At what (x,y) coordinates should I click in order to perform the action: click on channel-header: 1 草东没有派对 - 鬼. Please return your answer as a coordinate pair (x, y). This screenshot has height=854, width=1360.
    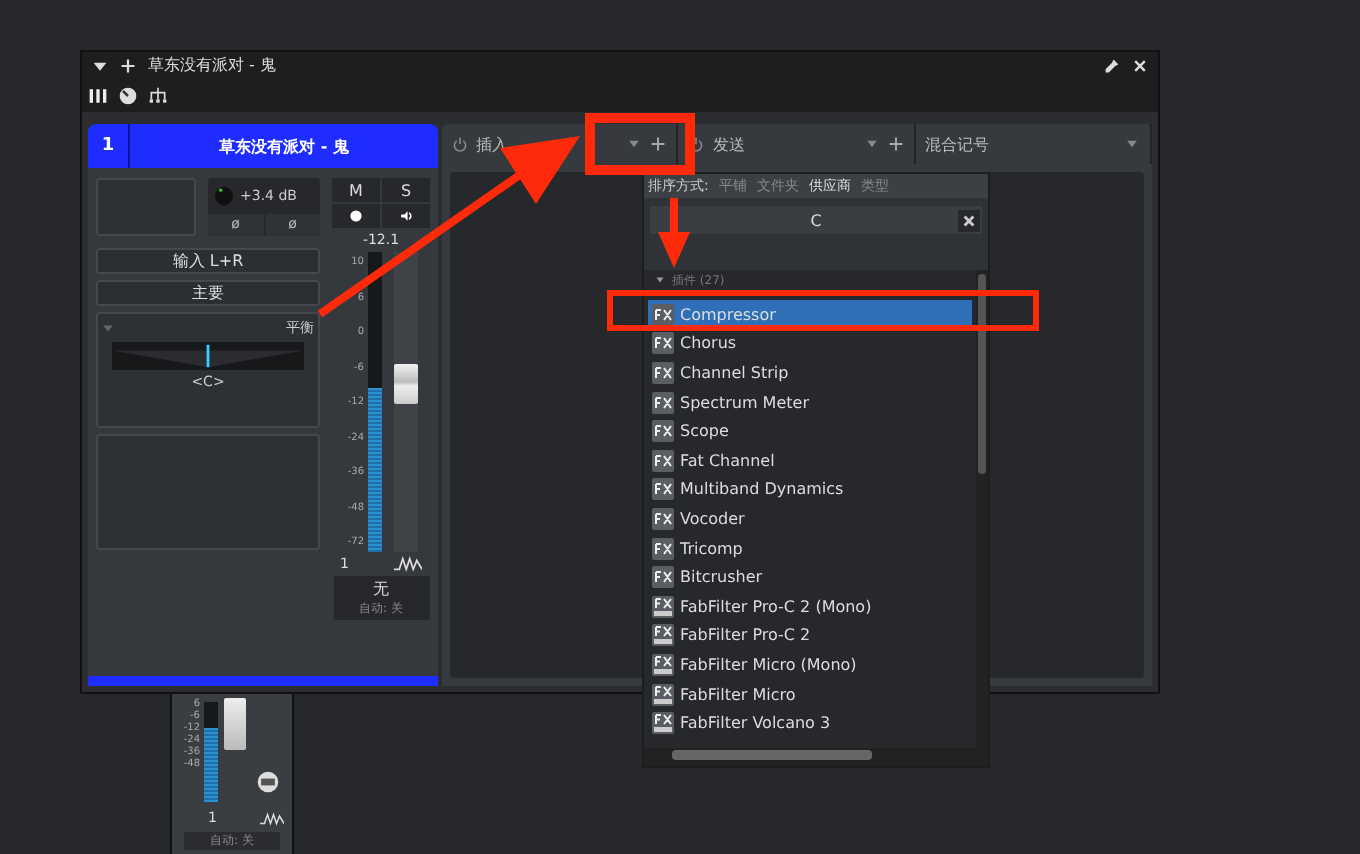
    Looking at the image, I should click on (263, 146).